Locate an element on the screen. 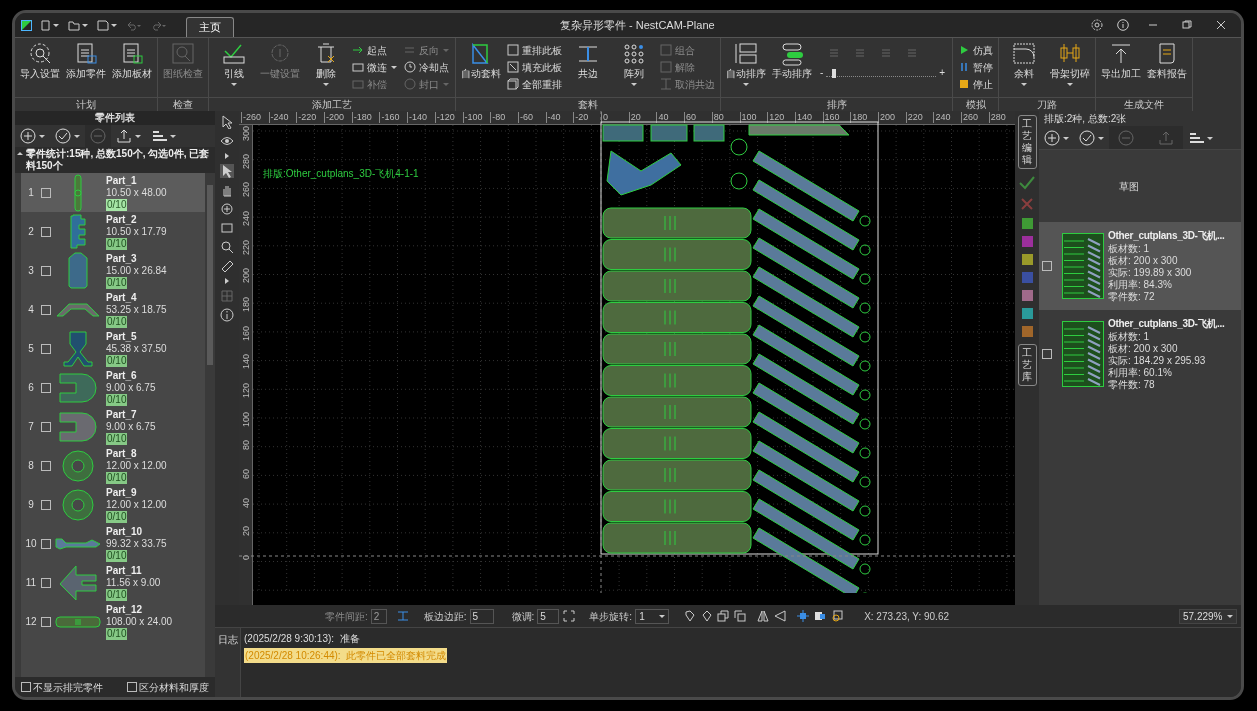  process-edit-tab: 工艺编辑 is located at coordinates (1027, 142).